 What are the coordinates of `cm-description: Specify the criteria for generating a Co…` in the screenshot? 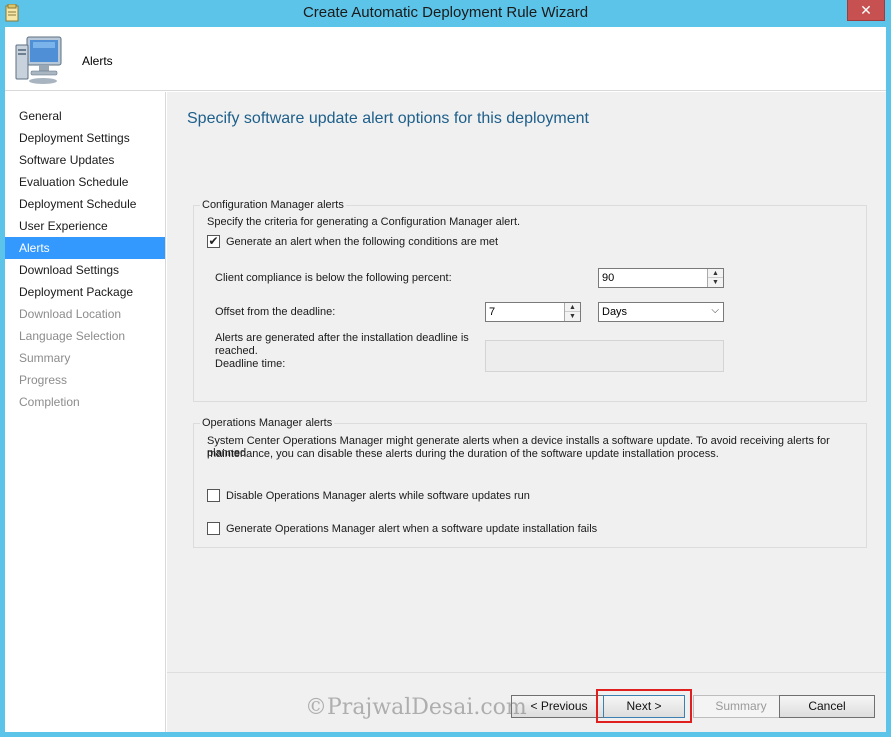 It's located at (364, 222).